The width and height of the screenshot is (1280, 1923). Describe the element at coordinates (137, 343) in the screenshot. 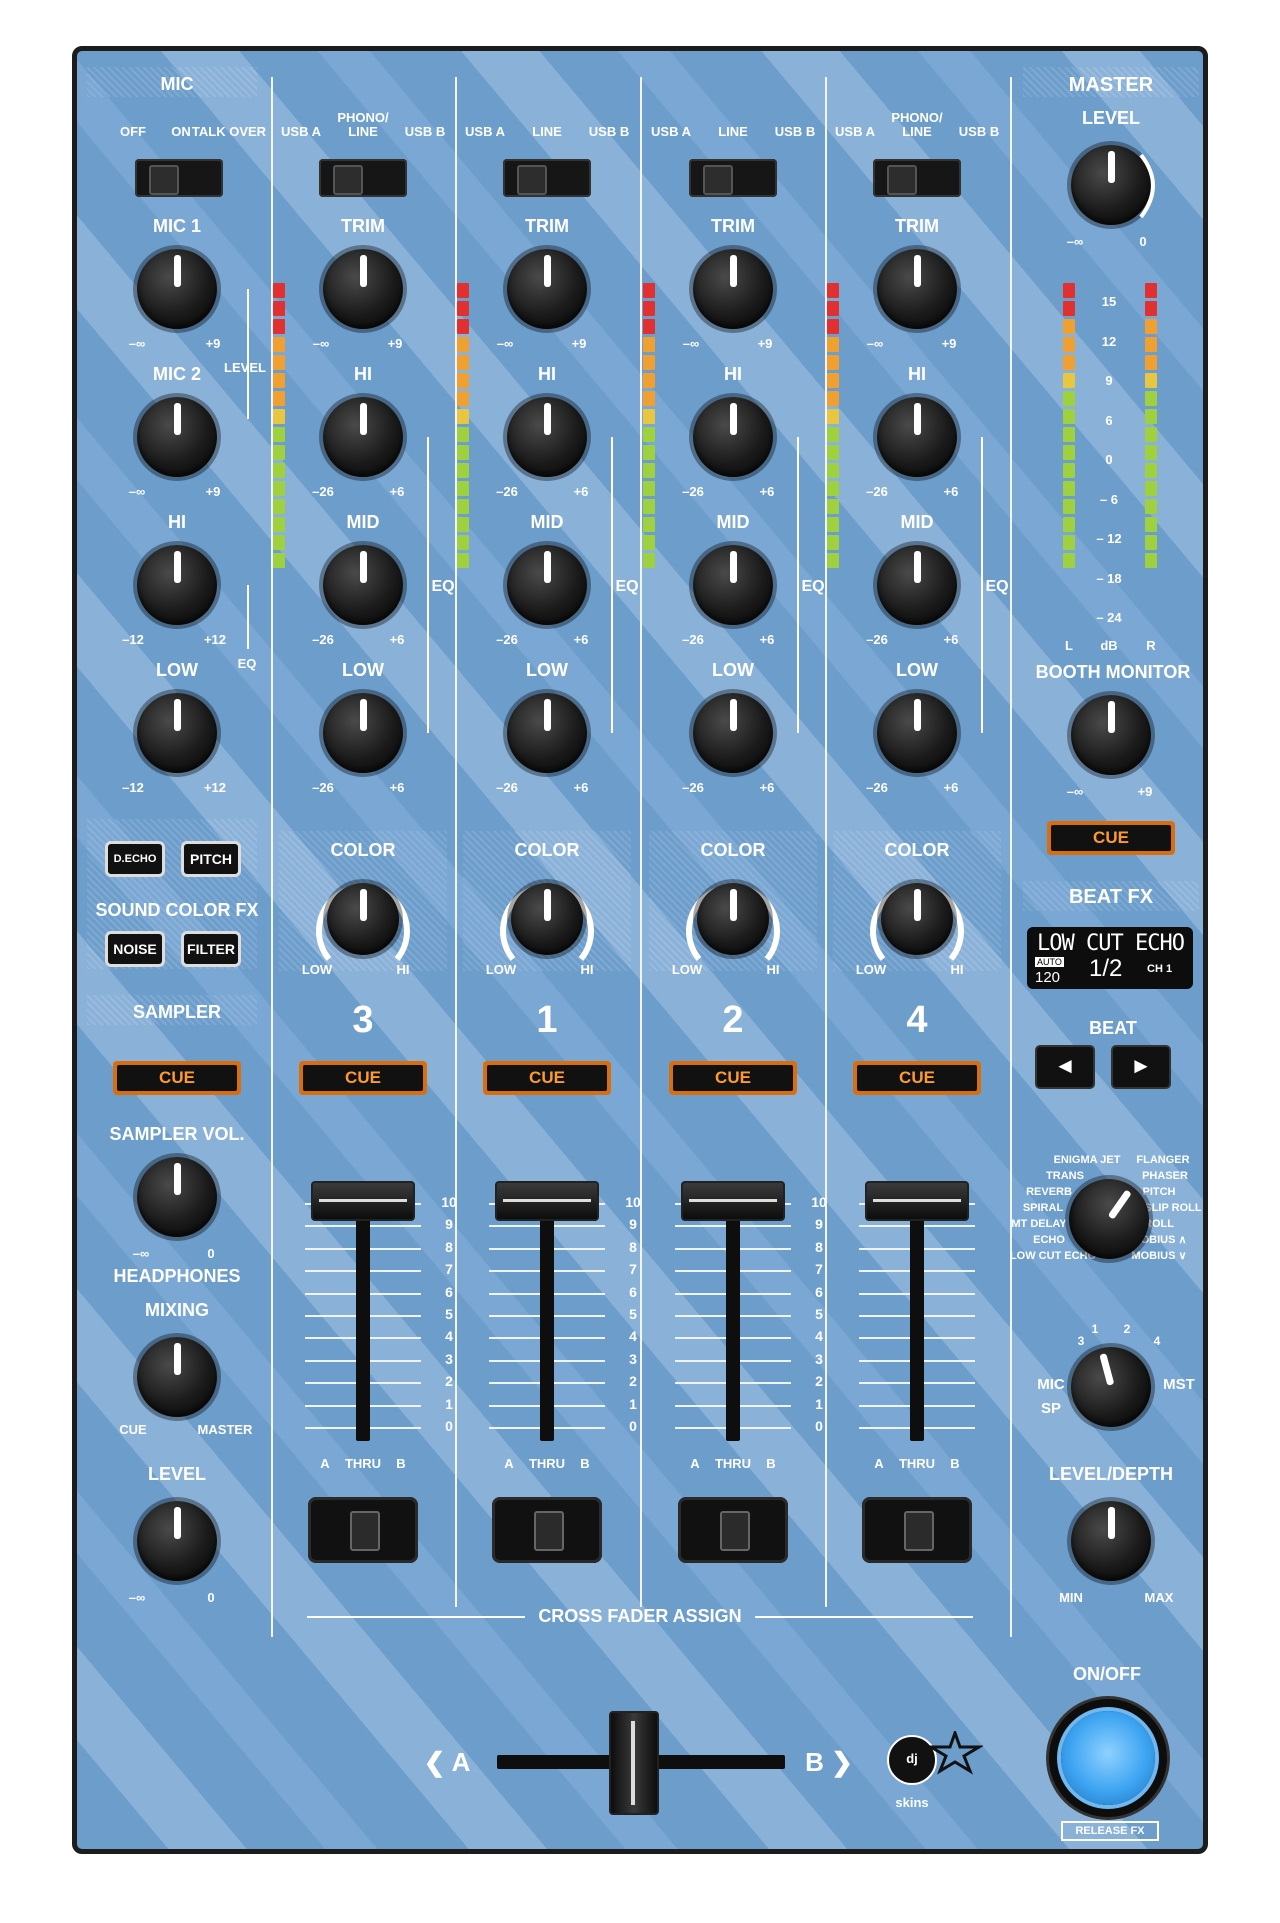

I see `mic1-min: –∞` at that location.